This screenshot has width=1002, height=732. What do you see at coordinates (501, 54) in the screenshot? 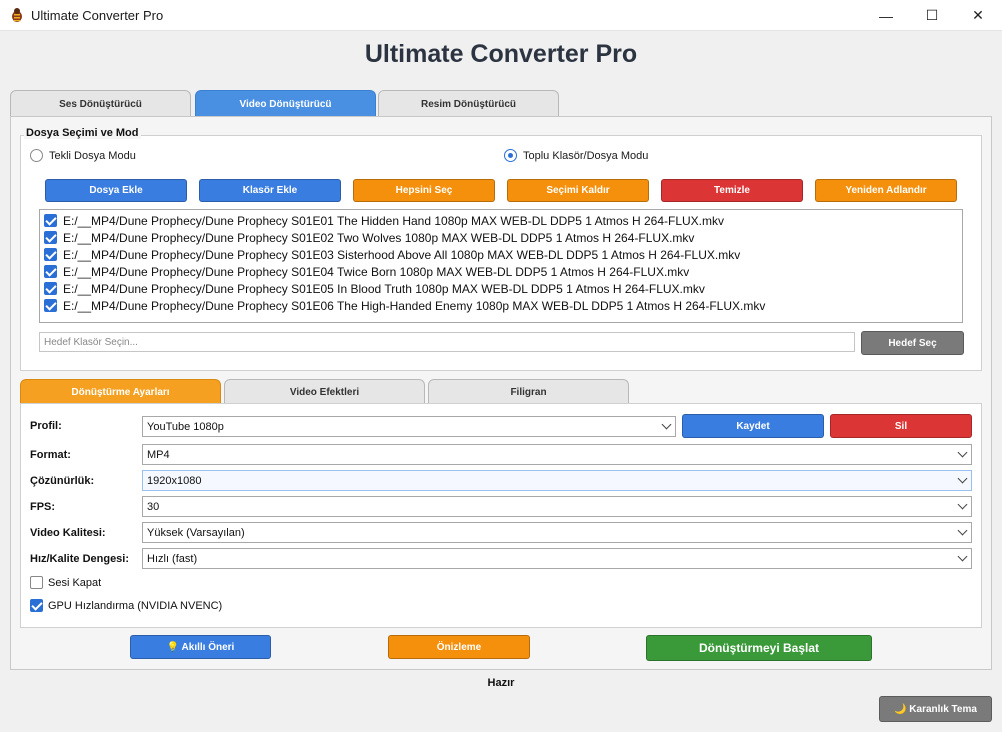
I see `app-heading: Ultimate Converter Pro` at bounding box center [501, 54].